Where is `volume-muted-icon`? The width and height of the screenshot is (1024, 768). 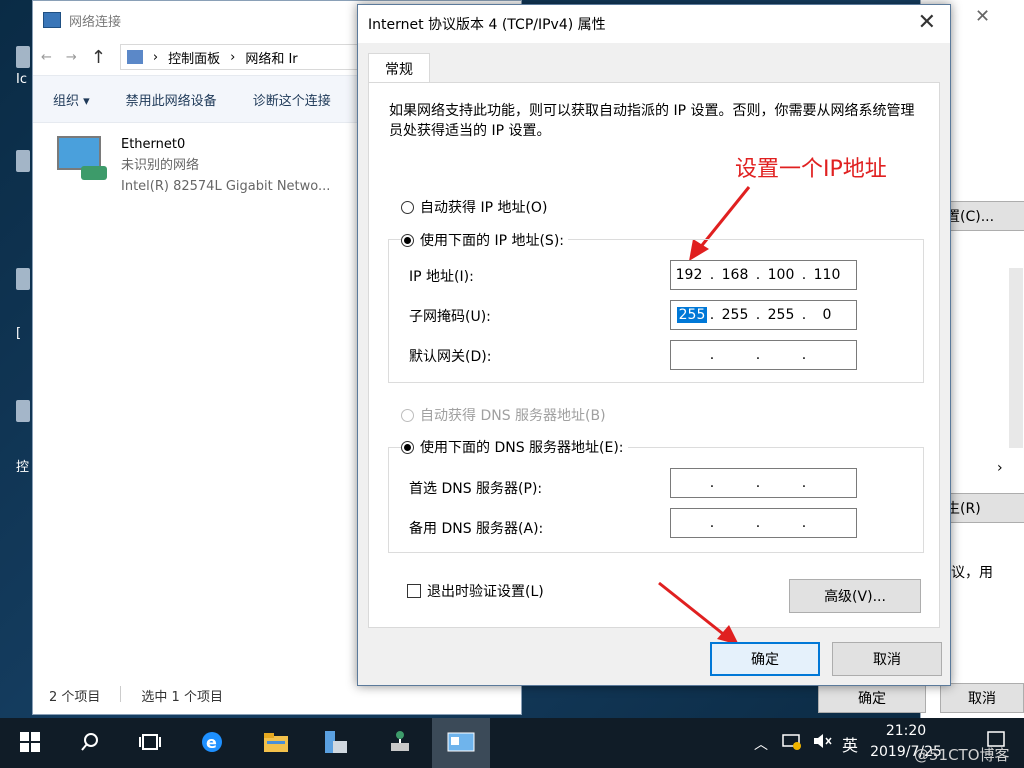 volume-muted-icon is located at coordinates (822, 743).